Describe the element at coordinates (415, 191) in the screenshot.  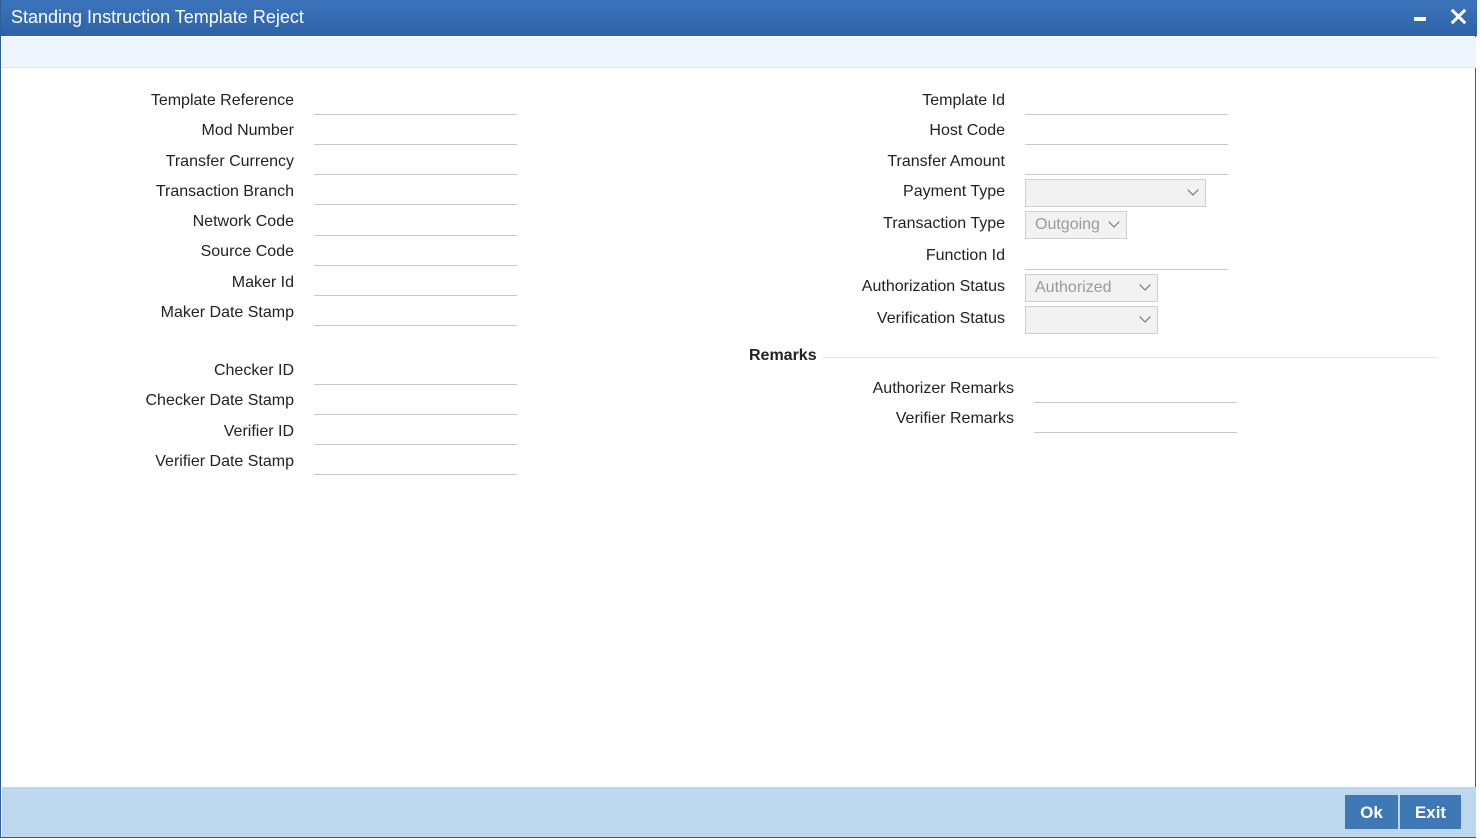
I see `transaction-branch-field` at that location.